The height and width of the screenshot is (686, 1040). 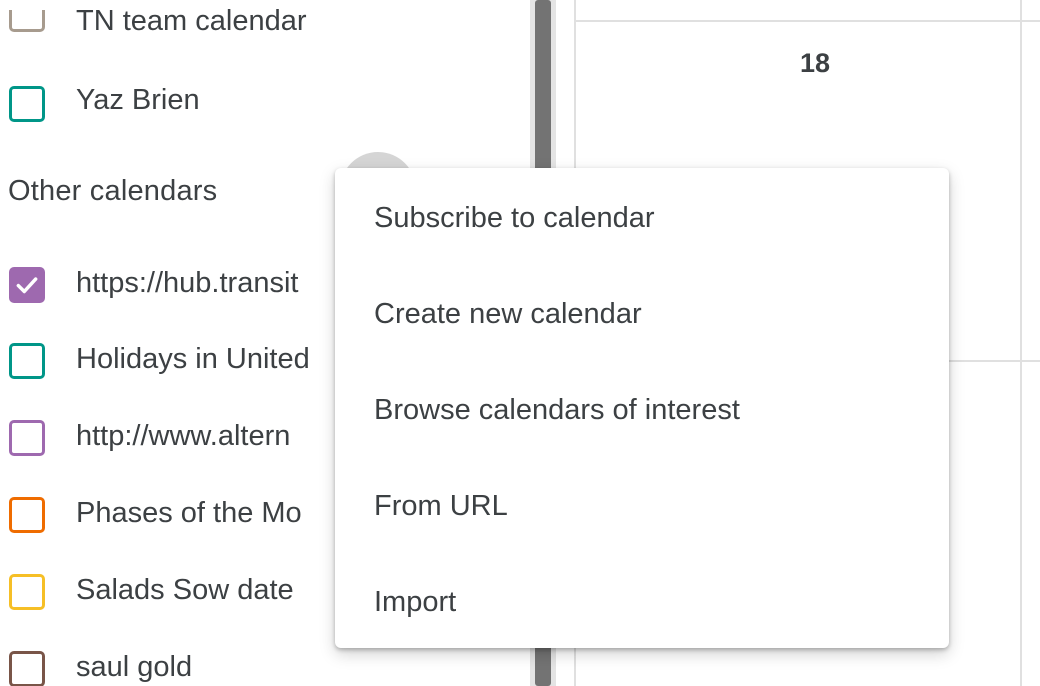 I want to click on calendar-label: Holidays in United, so click(x=193, y=359).